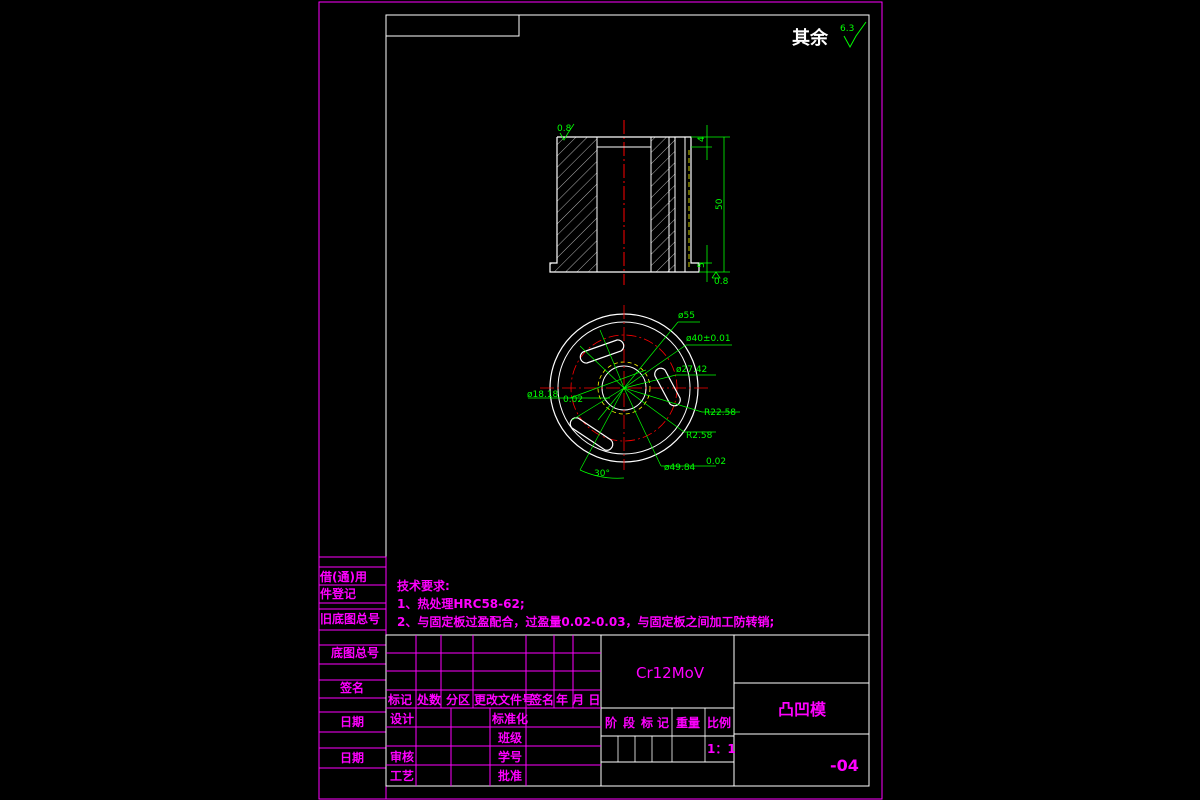  Describe the element at coordinates (510, 737) in the screenshot. I see `svg-text: 班级` at that location.